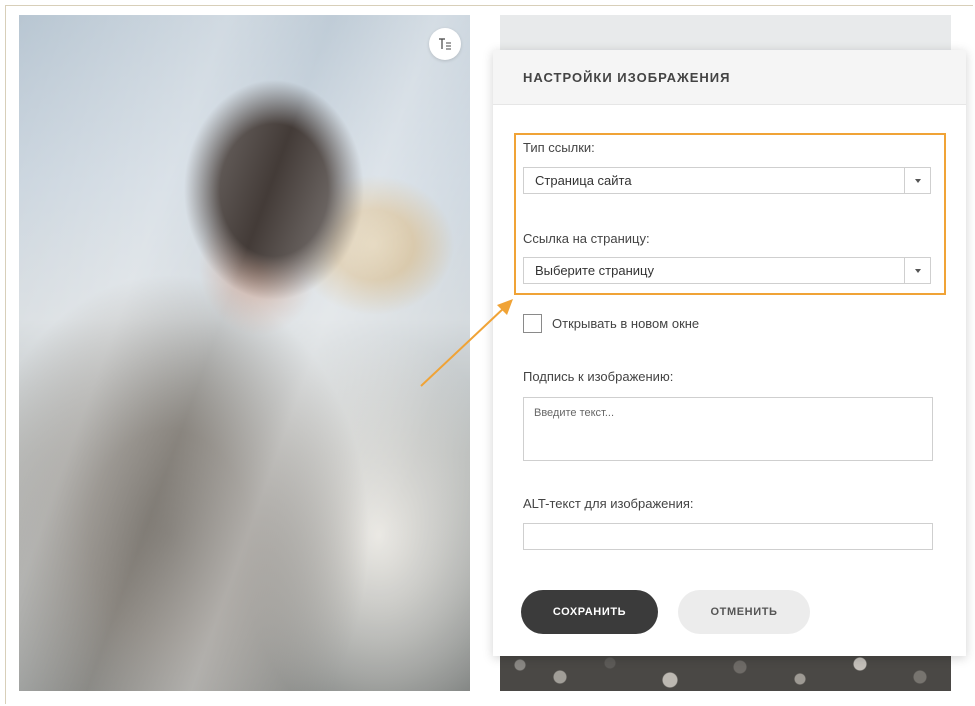  Describe the element at coordinates (466, 343) in the screenshot. I see `arrow-icon` at that location.